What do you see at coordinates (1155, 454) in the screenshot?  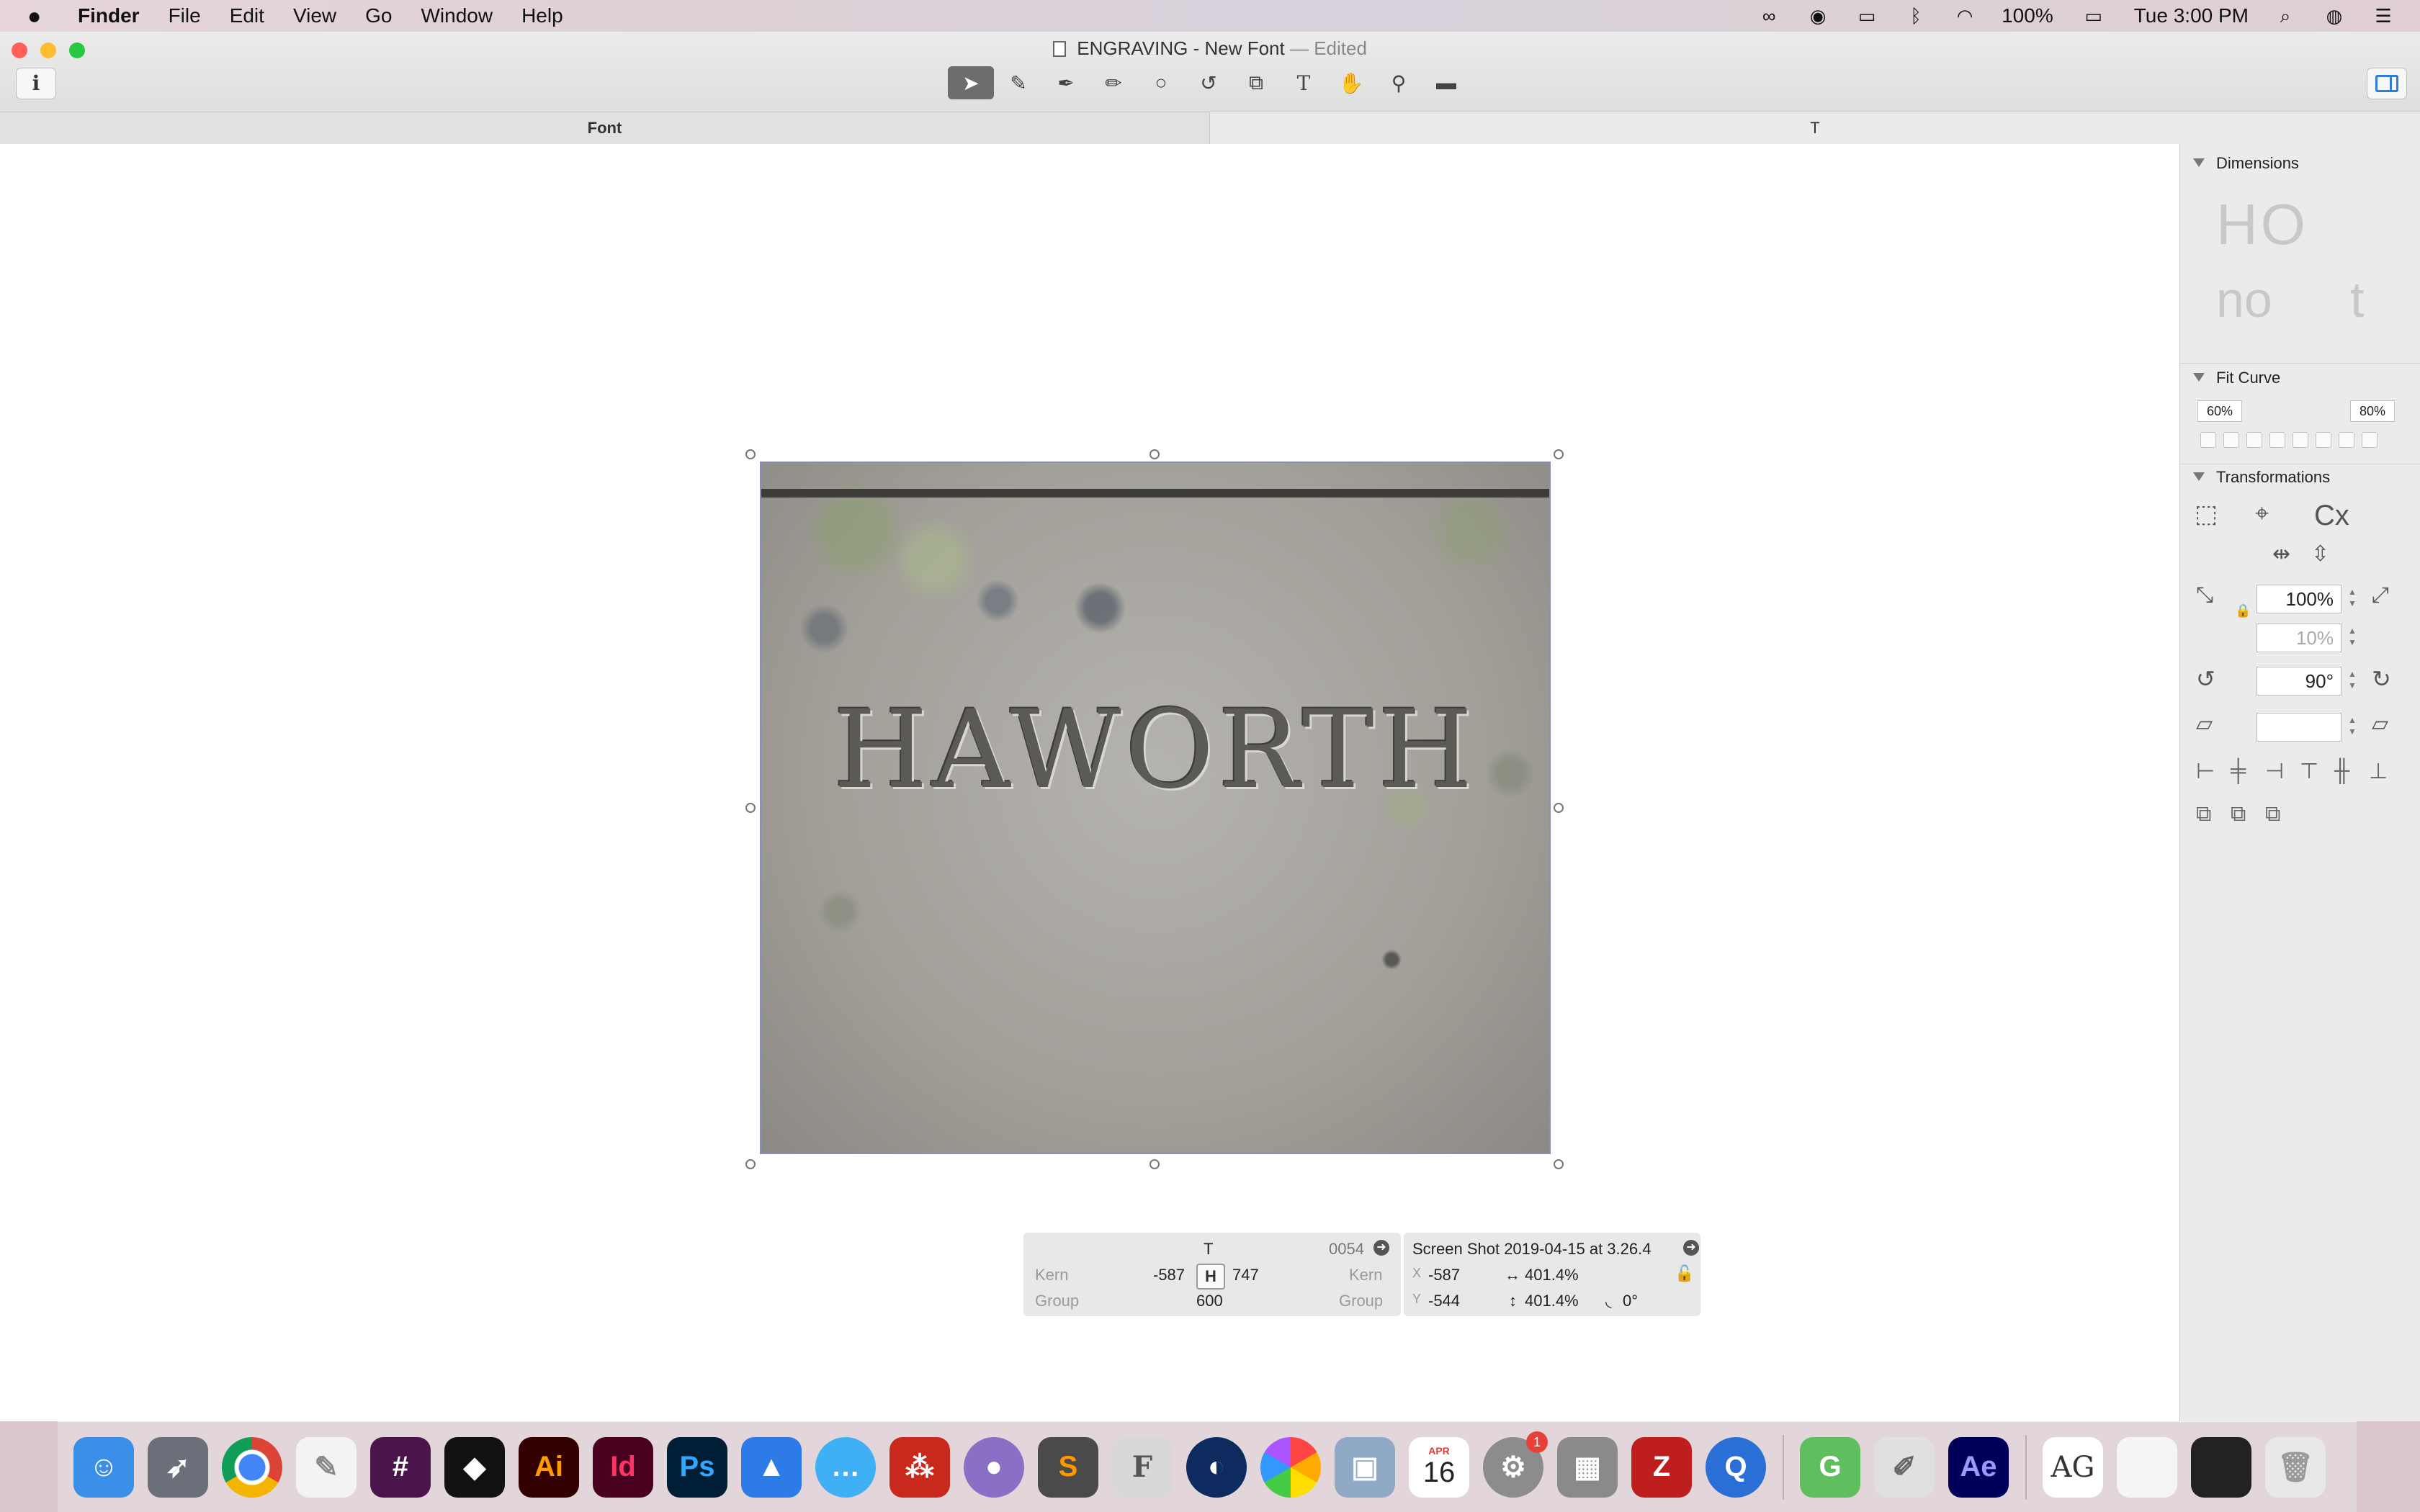 I see `resize-handle-top` at bounding box center [1155, 454].